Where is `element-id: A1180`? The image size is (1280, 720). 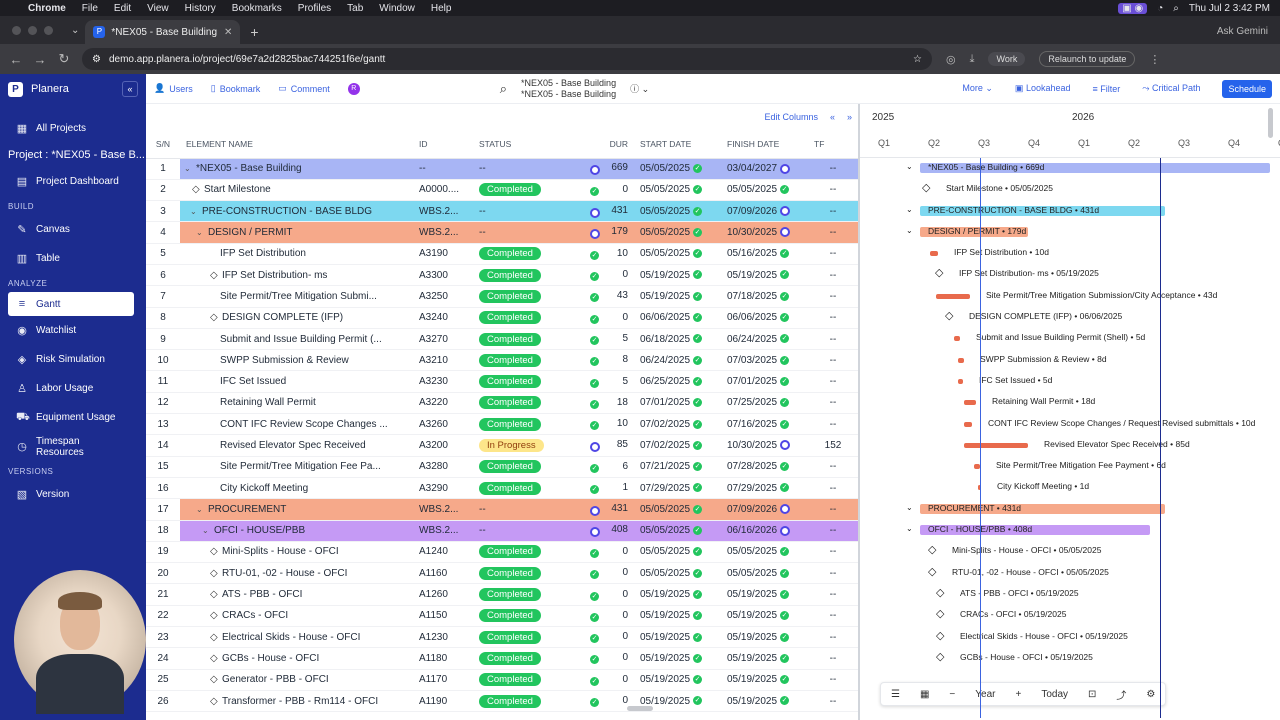
element-id: A1180 is located at coordinates (443, 658).